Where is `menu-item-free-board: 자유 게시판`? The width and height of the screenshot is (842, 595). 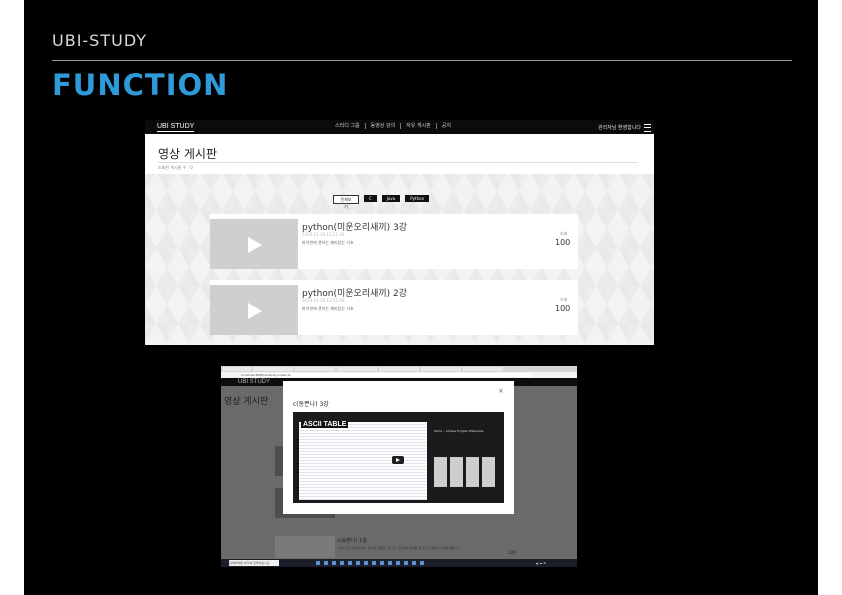
menu-item-free-board: 자유 게시판 is located at coordinates (419, 126).